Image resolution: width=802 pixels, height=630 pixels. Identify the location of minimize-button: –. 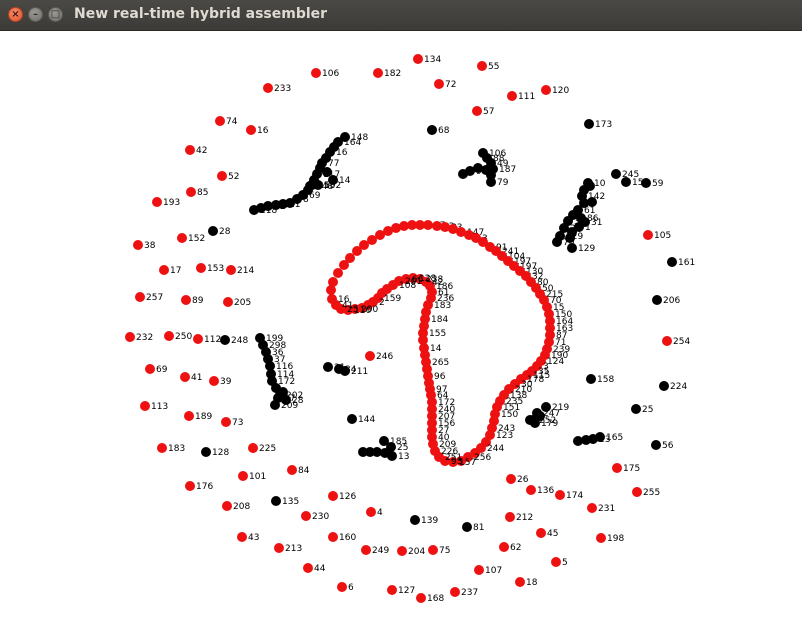
(35, 14).